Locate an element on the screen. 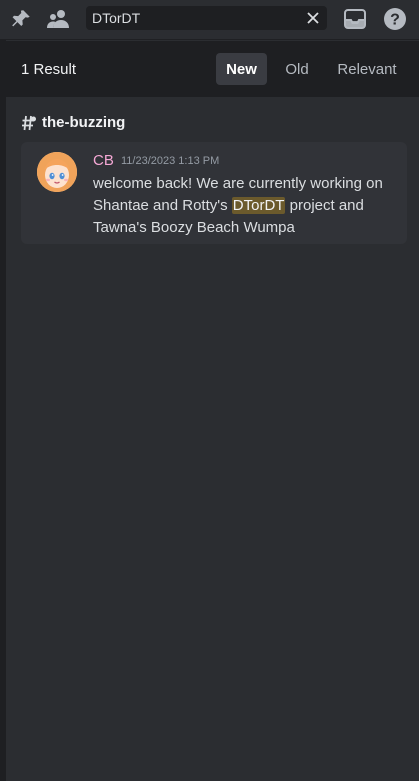  members-icon is located at coordinates (59, 19).